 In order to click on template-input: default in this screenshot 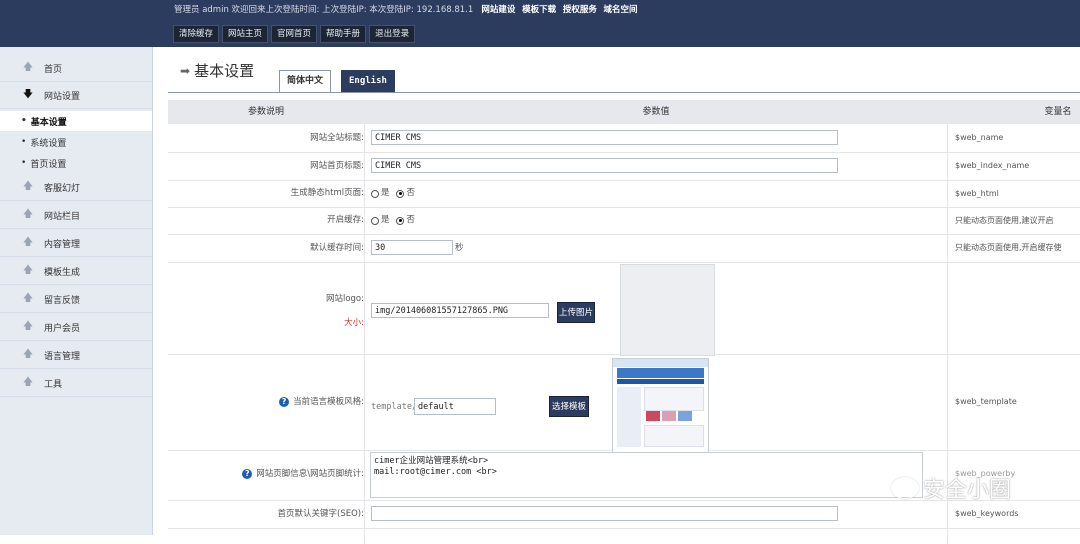, I will do `click(455, 406)`.